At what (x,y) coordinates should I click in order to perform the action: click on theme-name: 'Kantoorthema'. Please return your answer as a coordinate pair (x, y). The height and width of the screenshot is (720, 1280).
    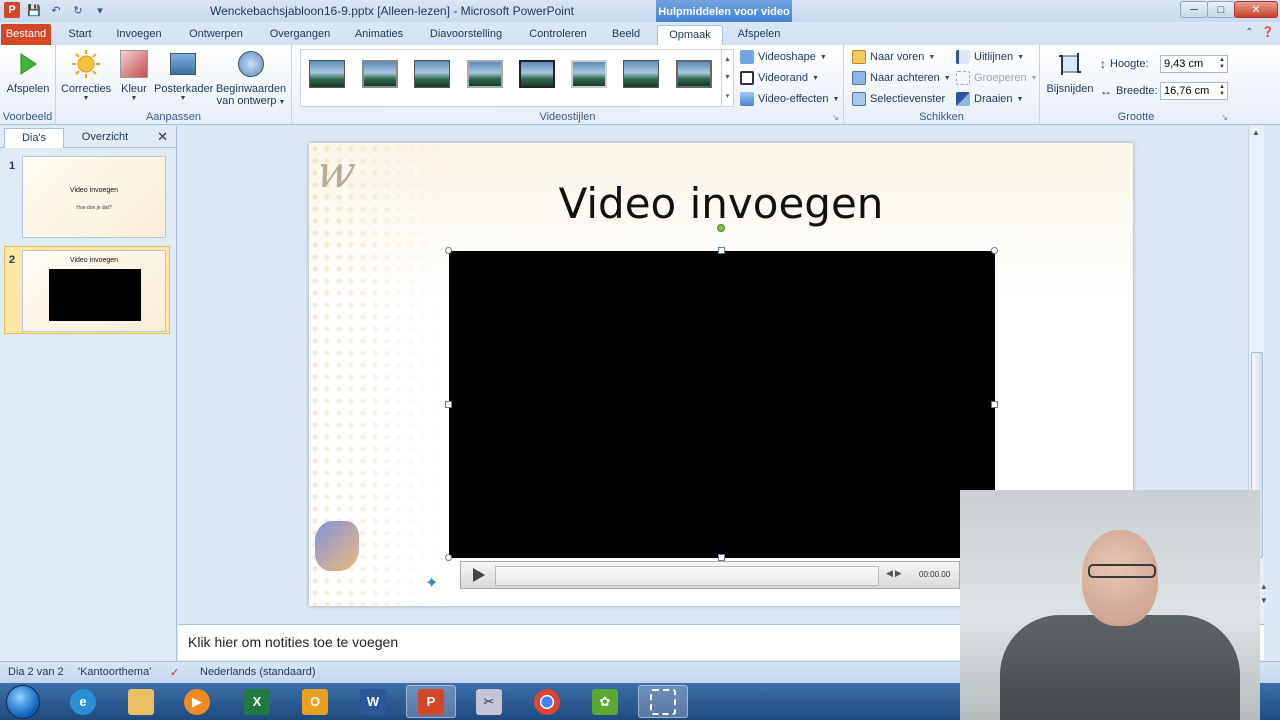
    Looking at the image, I should click on (114, 672).